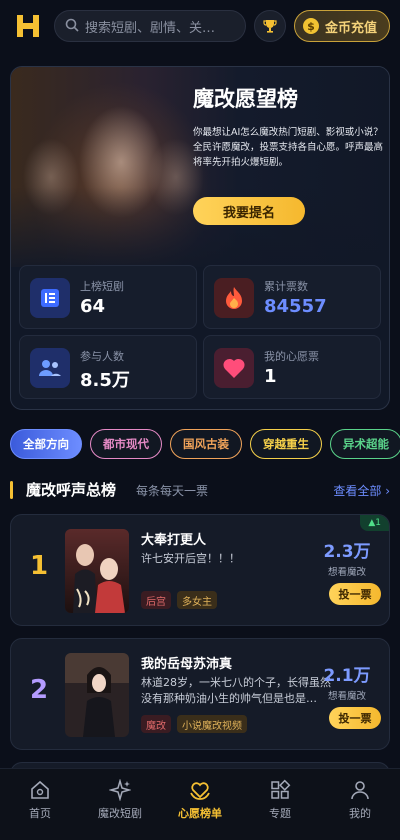 This screenshot has height=840, width=400. What do you see at coordinates (350, 28) in the screenshot?
I see `coin-recharge-label: 金币充值` at bounding box center [350, 28].